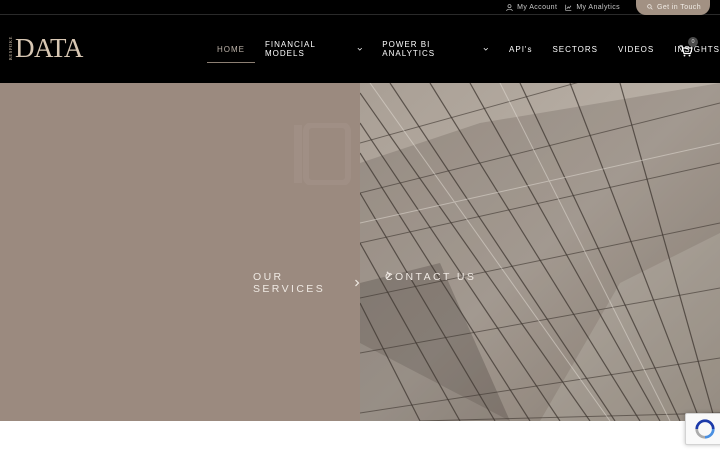 The width and height of the screenshot is (720, 450). What do you see at coordinates (360, 435) in the screenshot?
I see `content-section` at bounding box center [360, 435].